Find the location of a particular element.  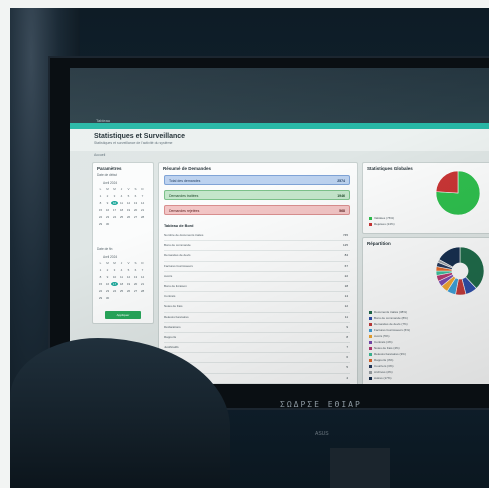

table-row: Bons de livraison 18 is located at coordinates (257, 287).